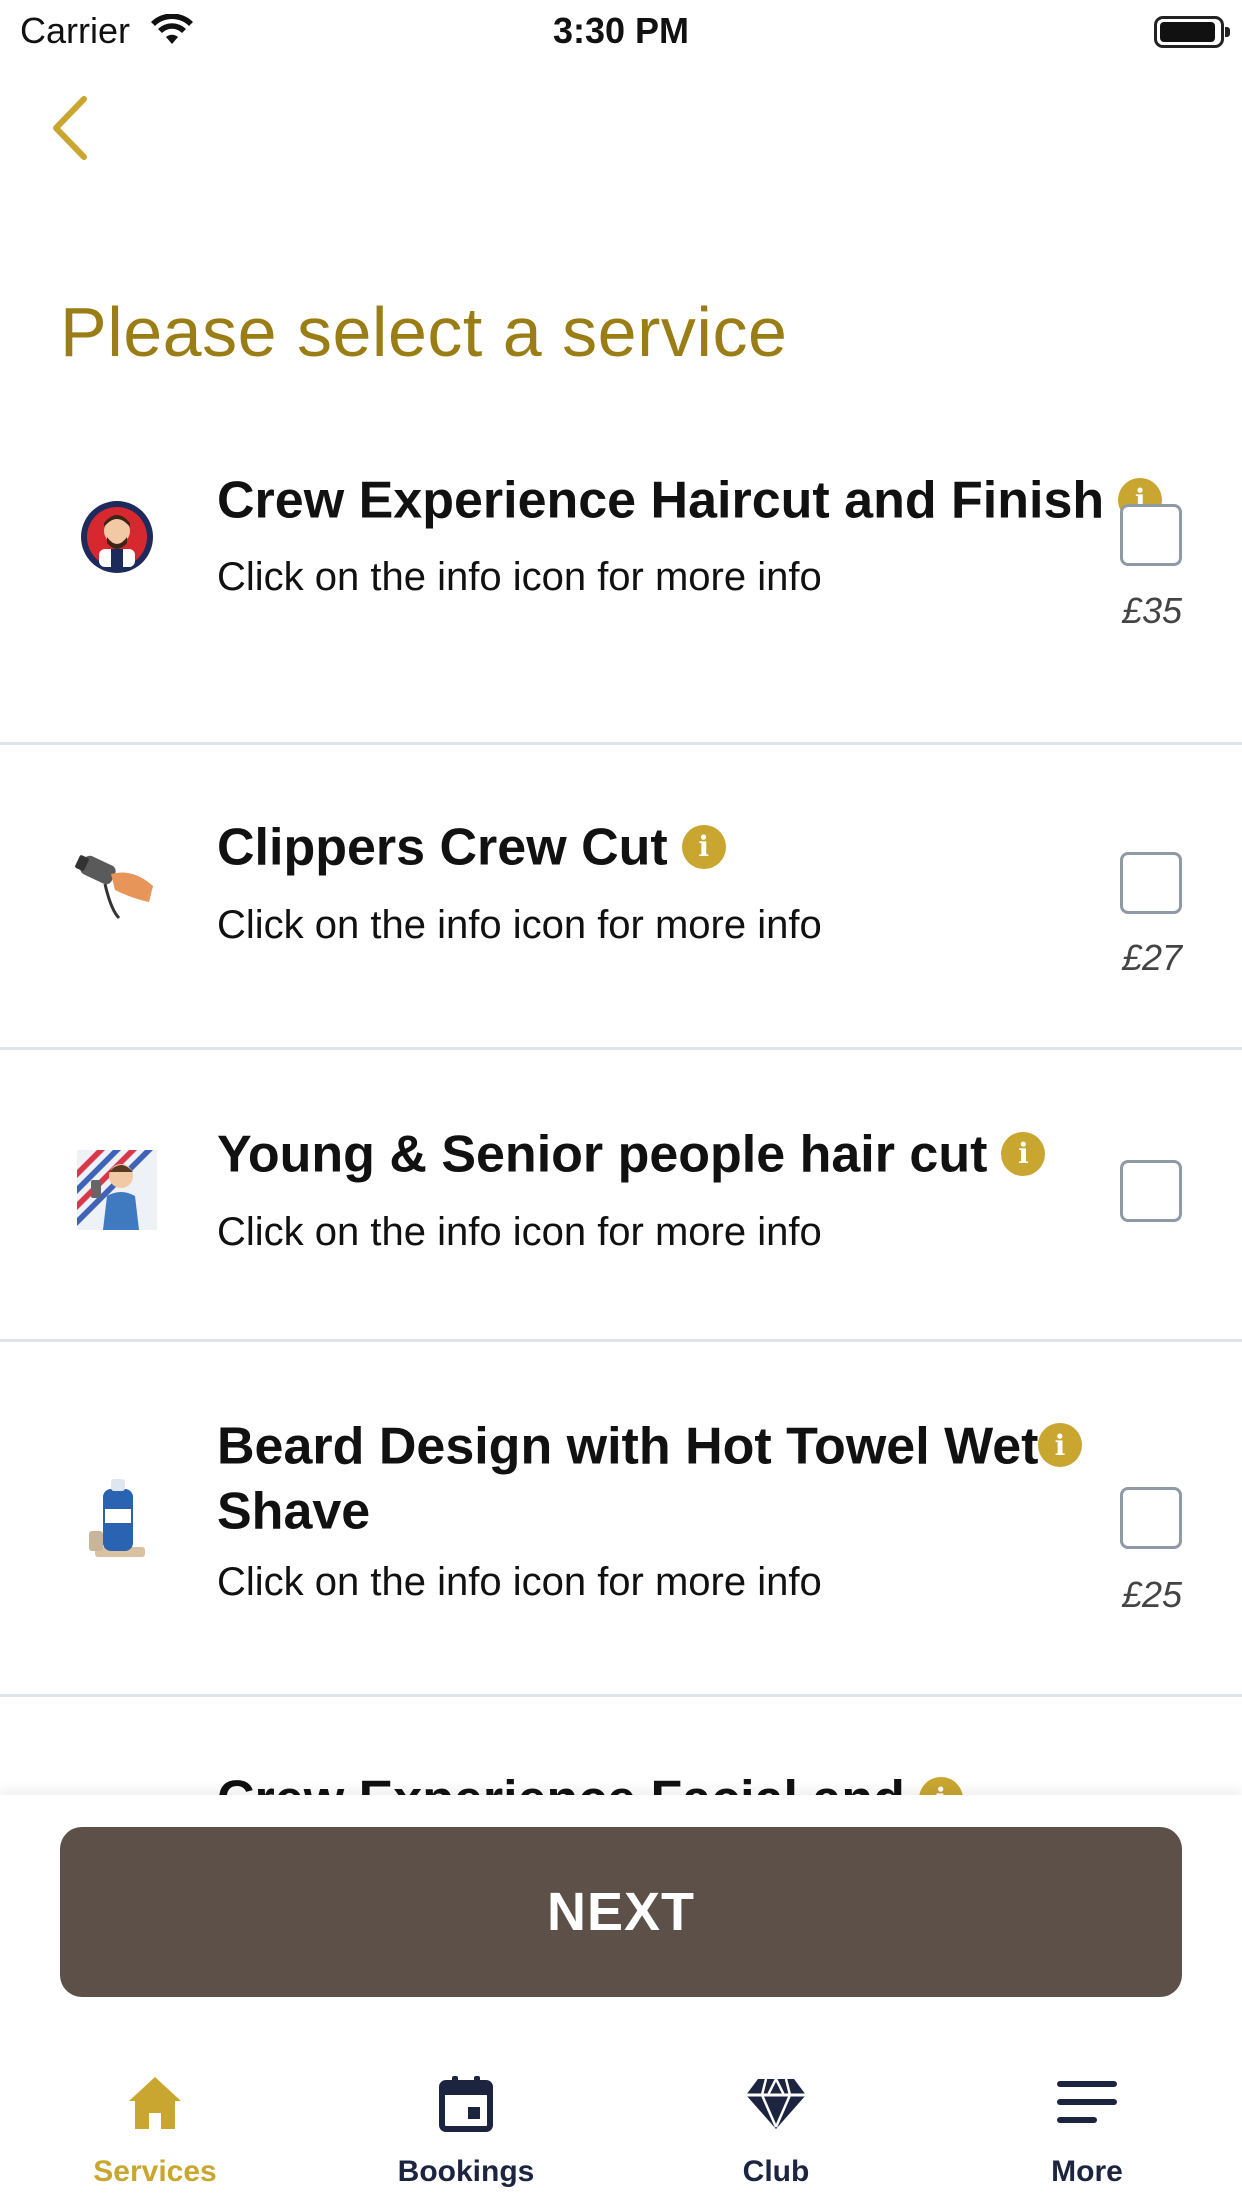 This screenshot has height=2208, width=1242. What do you see at coordinates (776, 2171) in the screenshot?
I see `tab-label: Club` at bounding box center [776, 2171].